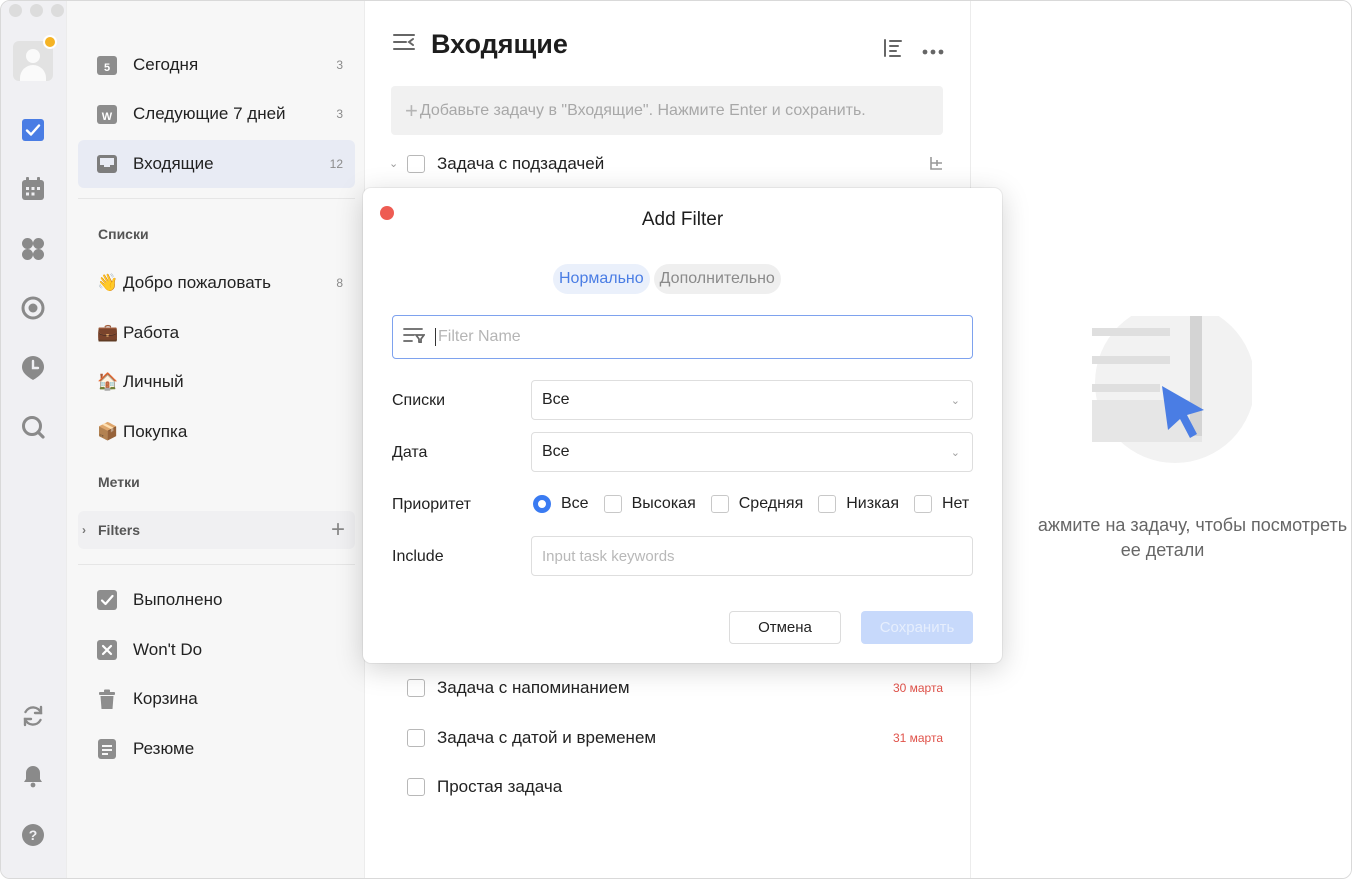 The height and width of the screenshot is (879, 1352). What do you see at coordinates (216, 283) in the screenshot?
I see `sidebar-item-list: 👋 Добро пожаловать 8` at bounding box center [216, 283].